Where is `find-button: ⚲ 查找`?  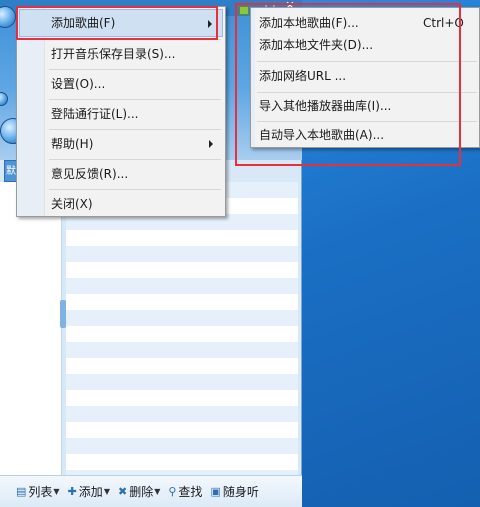
find-button: ⚲ 查找 is located at coordinates (185, 492).